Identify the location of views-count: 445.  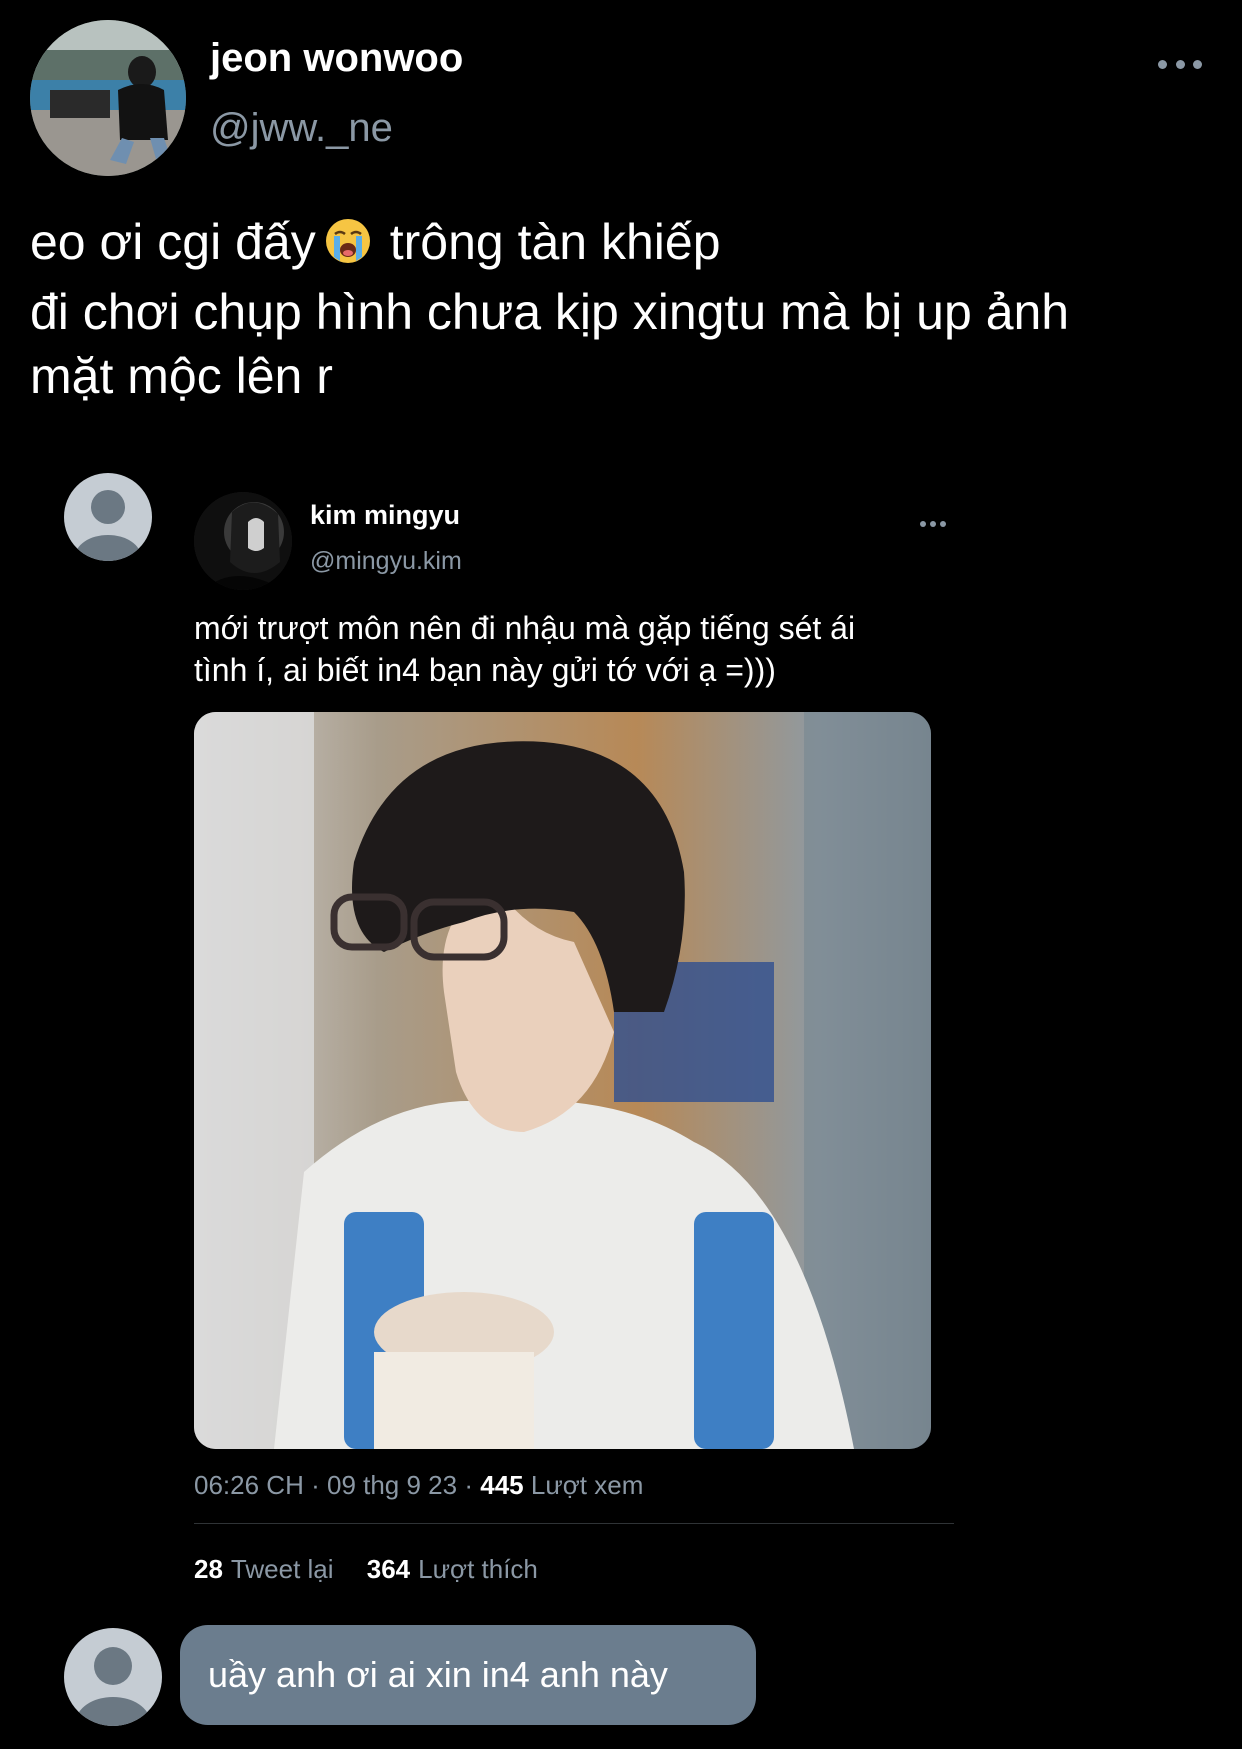
(502, 1485).